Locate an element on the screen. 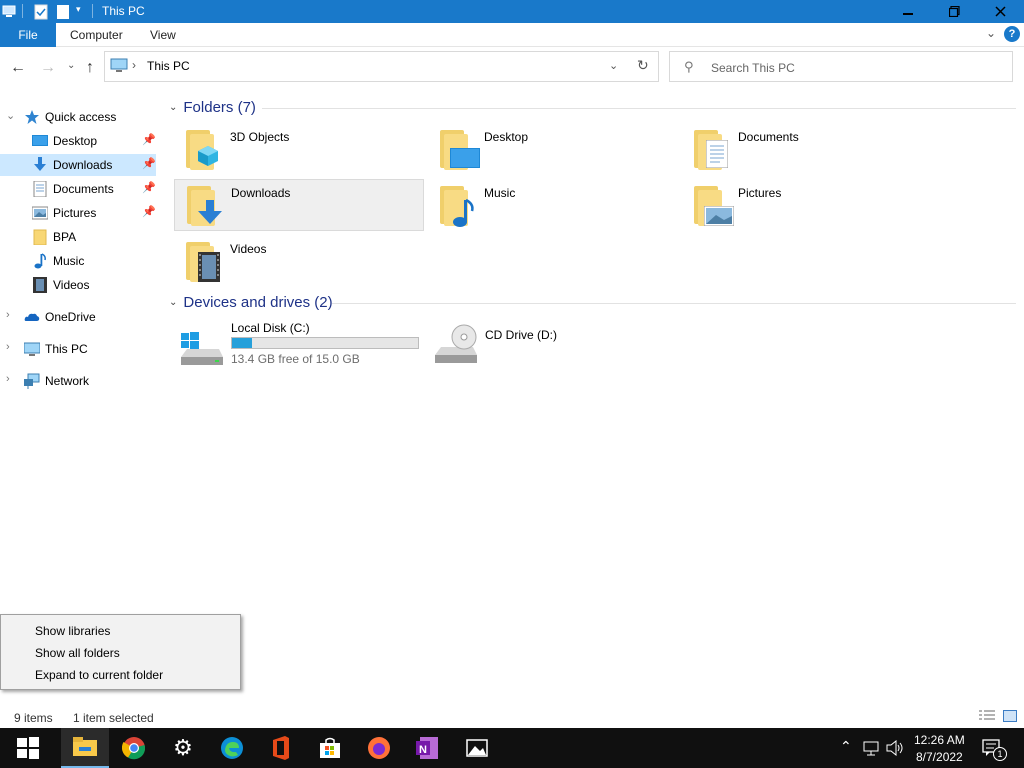 This screenshot has height=768, width=1024. nav-onedrive: › OneDrive is located at coordinates (78, 317).